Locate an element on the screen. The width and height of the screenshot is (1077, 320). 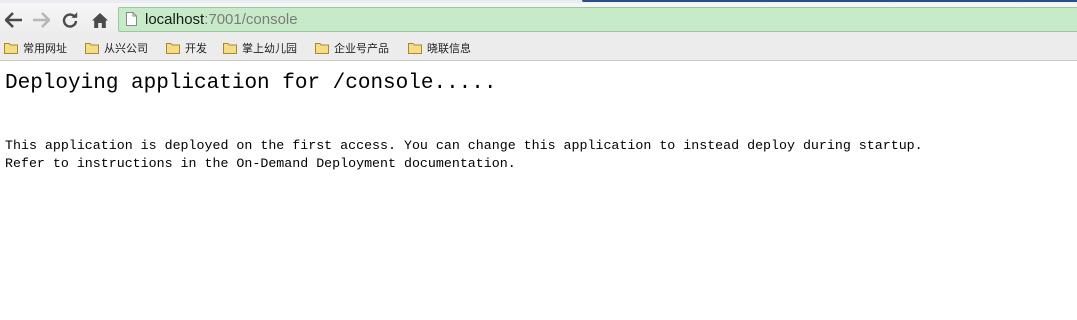
bookmark-folder: 企业号产品 is located at coordinates (352, 48).